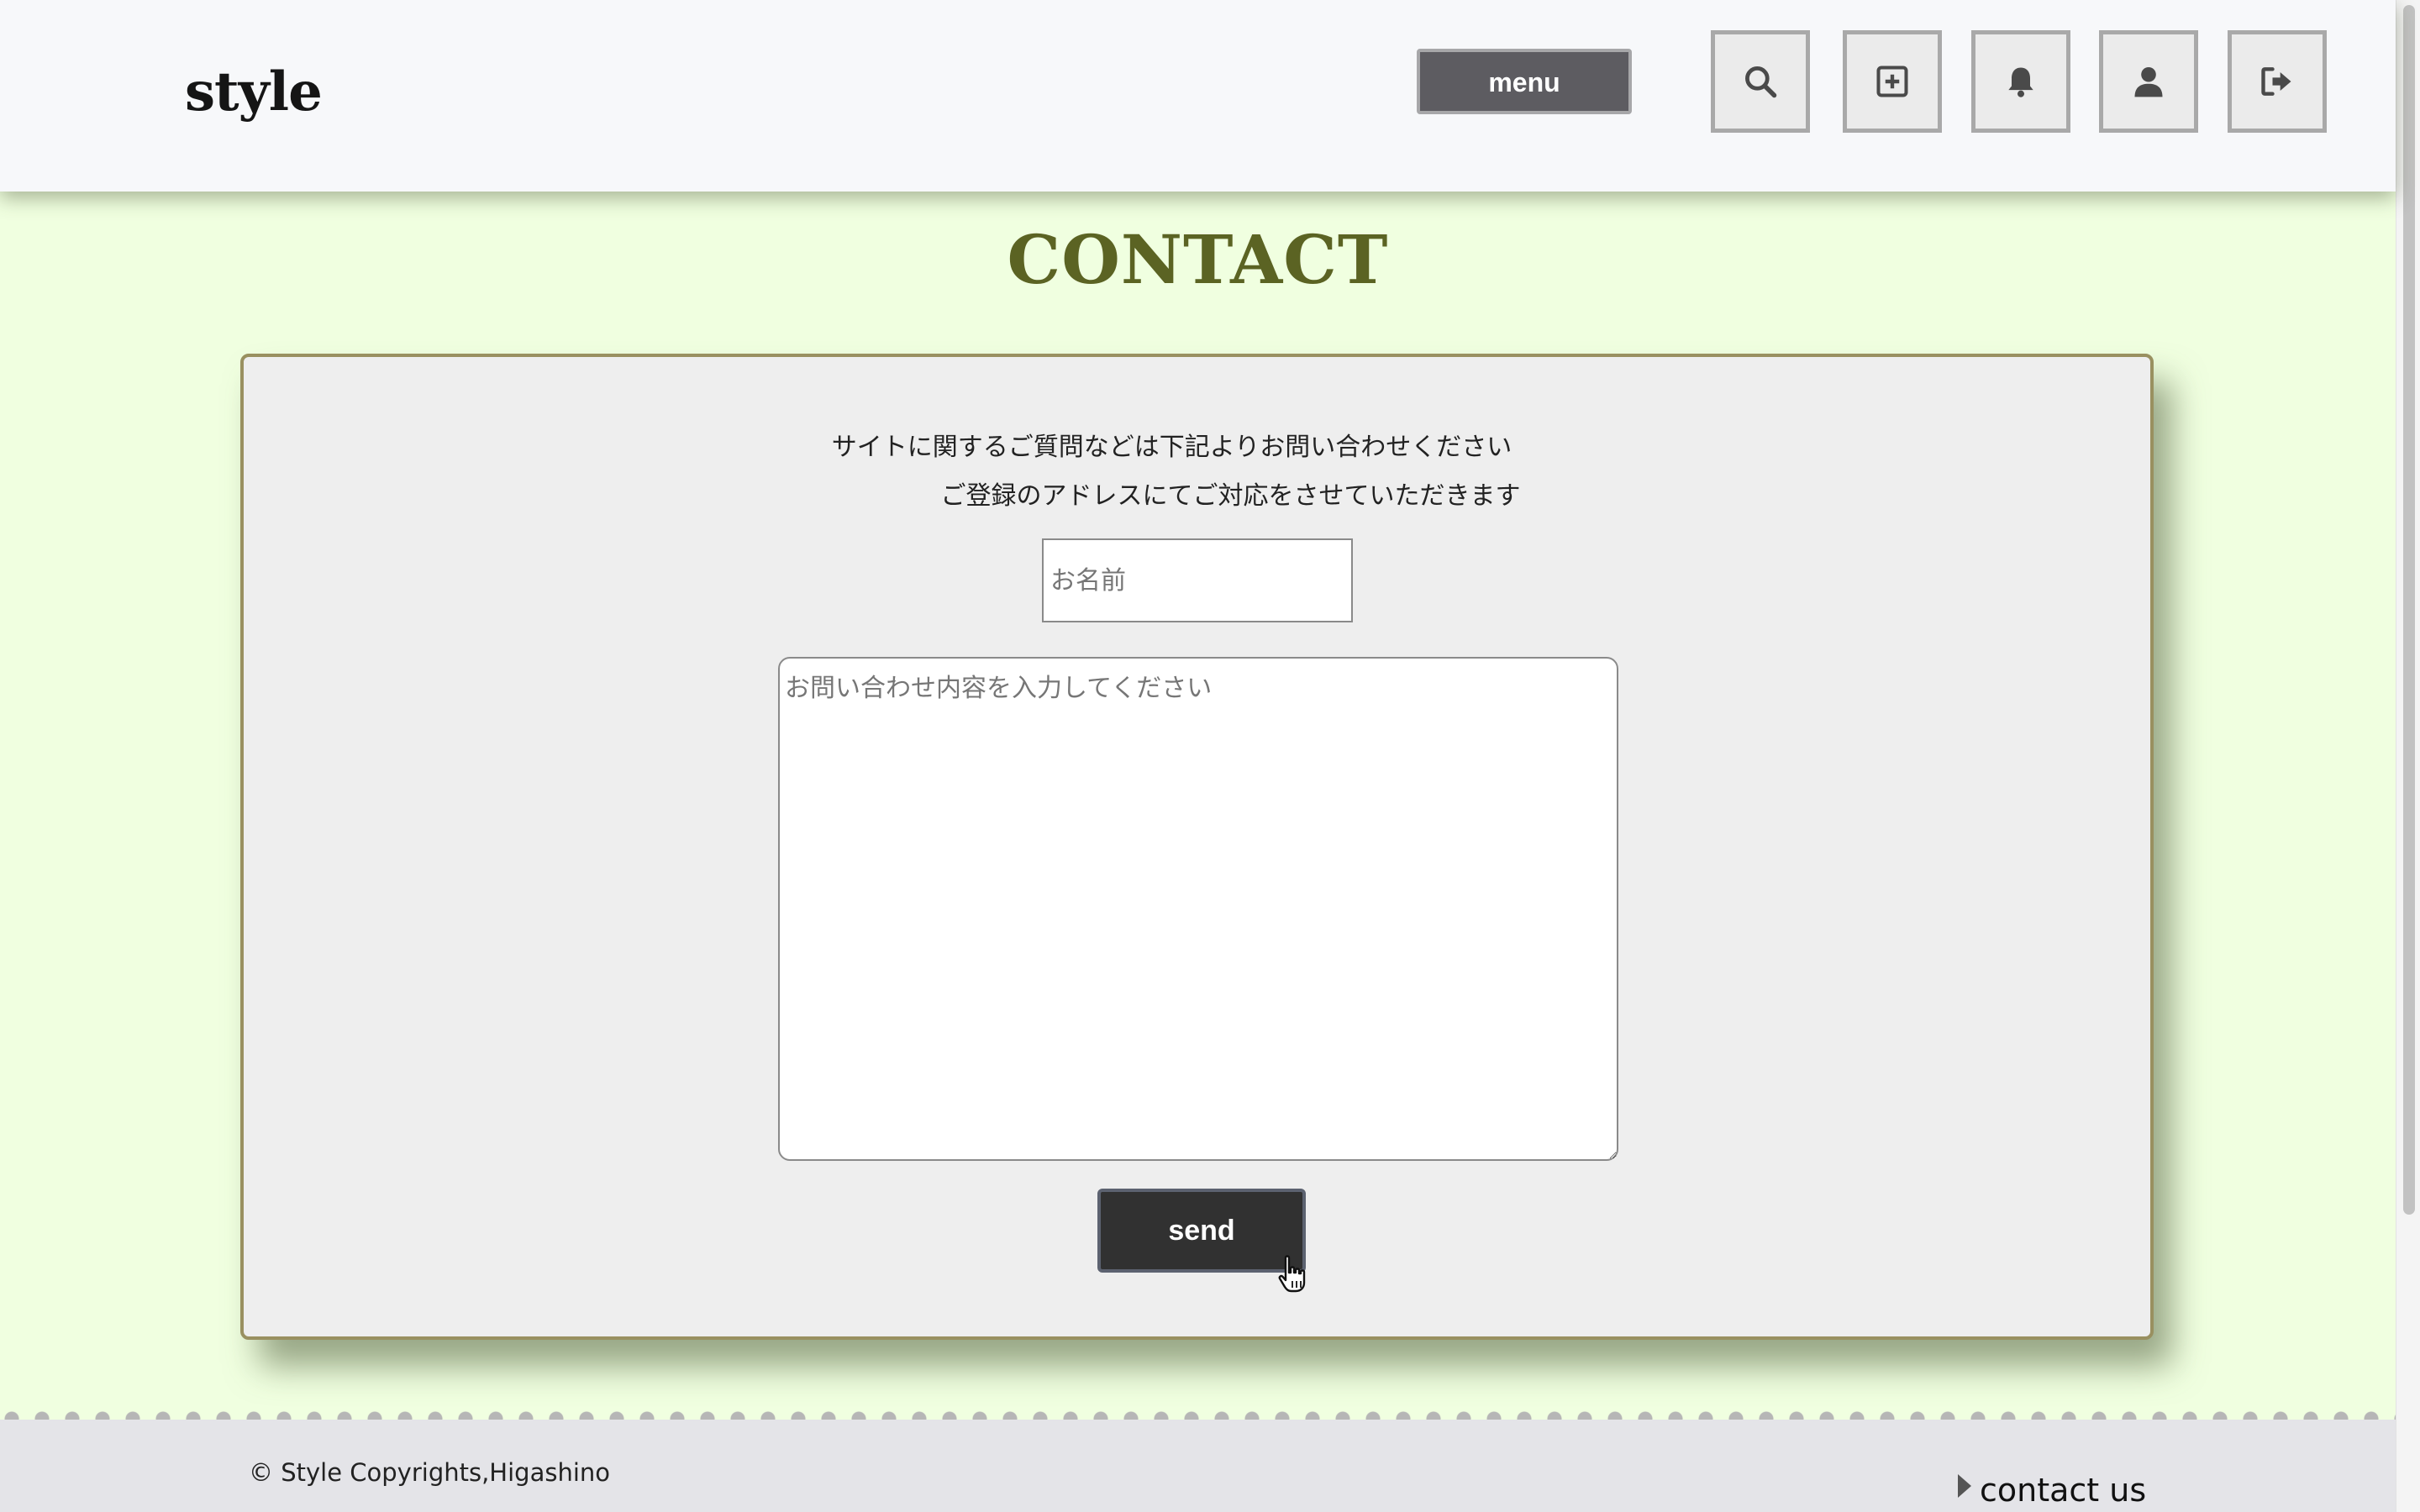  I want to click on logout-icon, so click(2276, 81).